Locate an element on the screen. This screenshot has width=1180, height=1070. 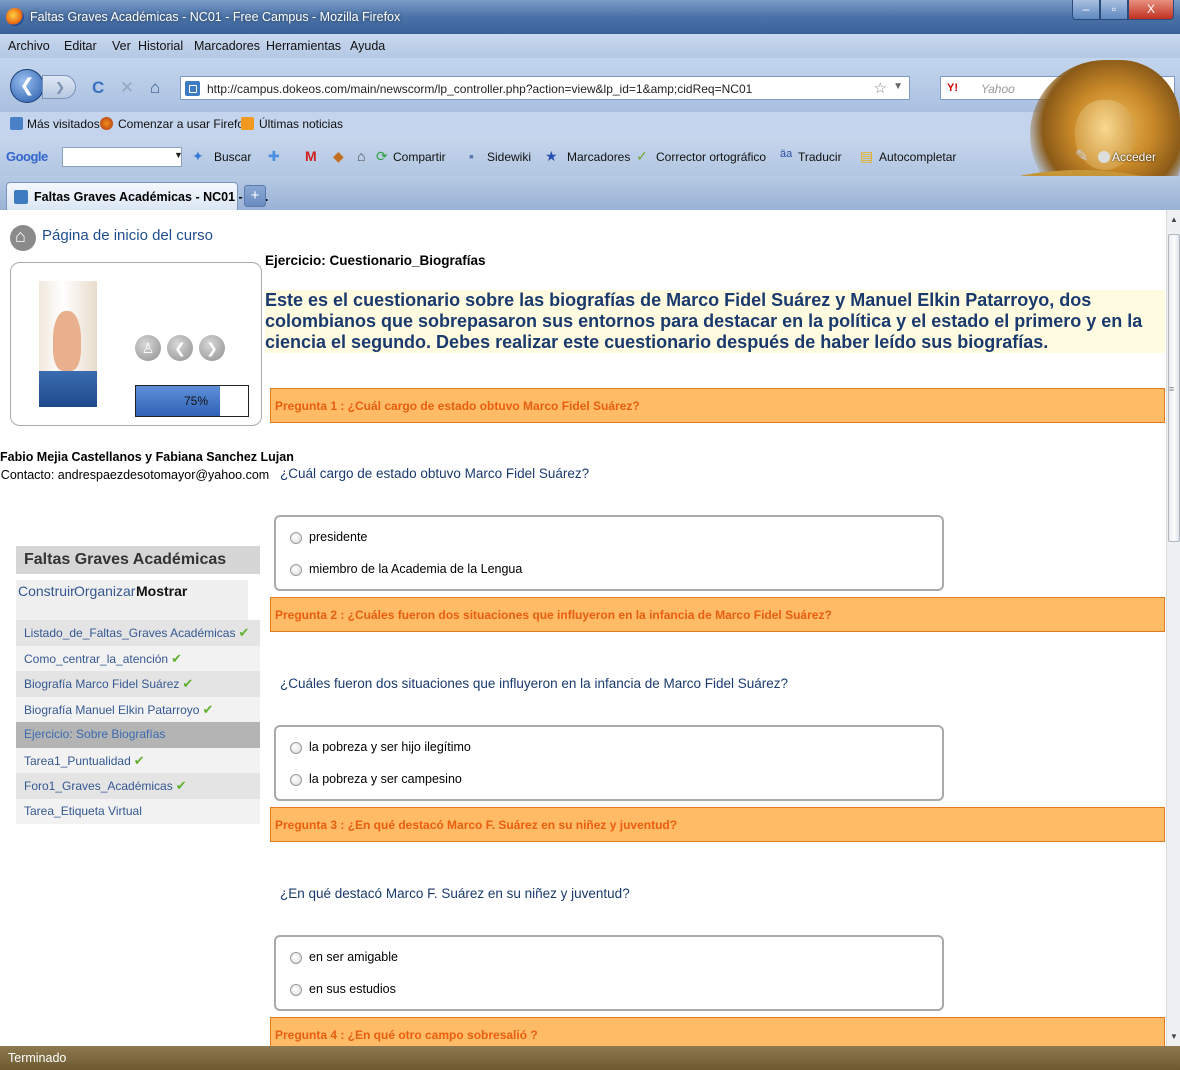
toolbar-traducir: Traducir is located at coordinates (820, 157).